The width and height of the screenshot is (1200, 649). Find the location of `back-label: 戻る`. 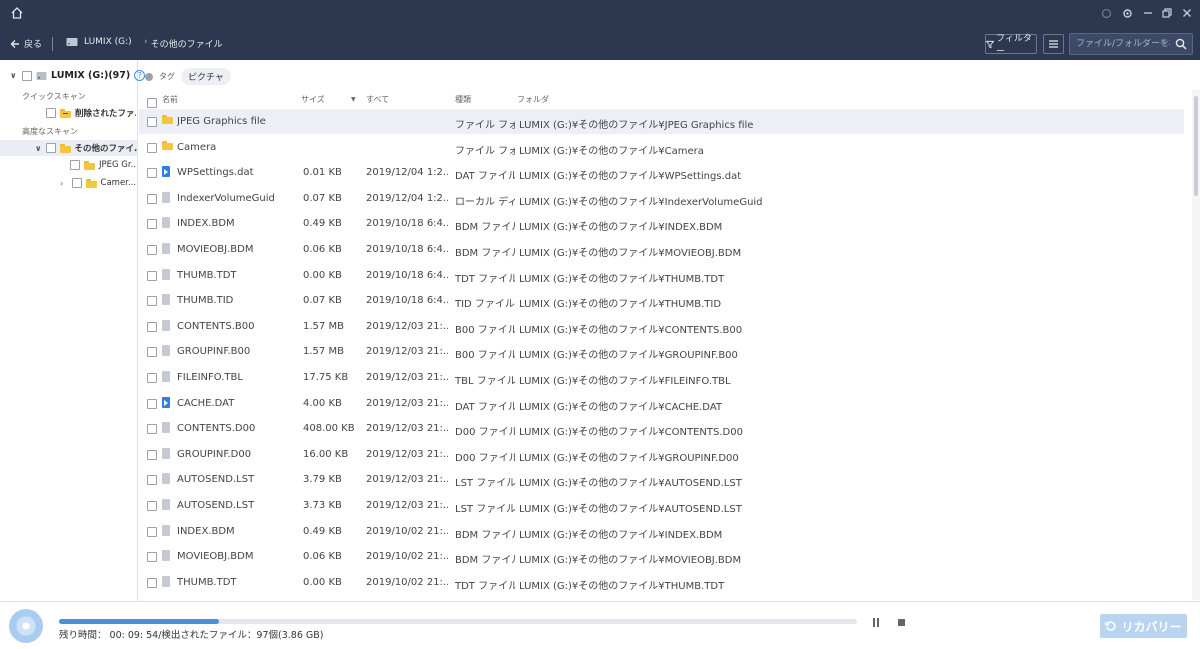

back-label: 戻る is located at coordinates (33, 45).